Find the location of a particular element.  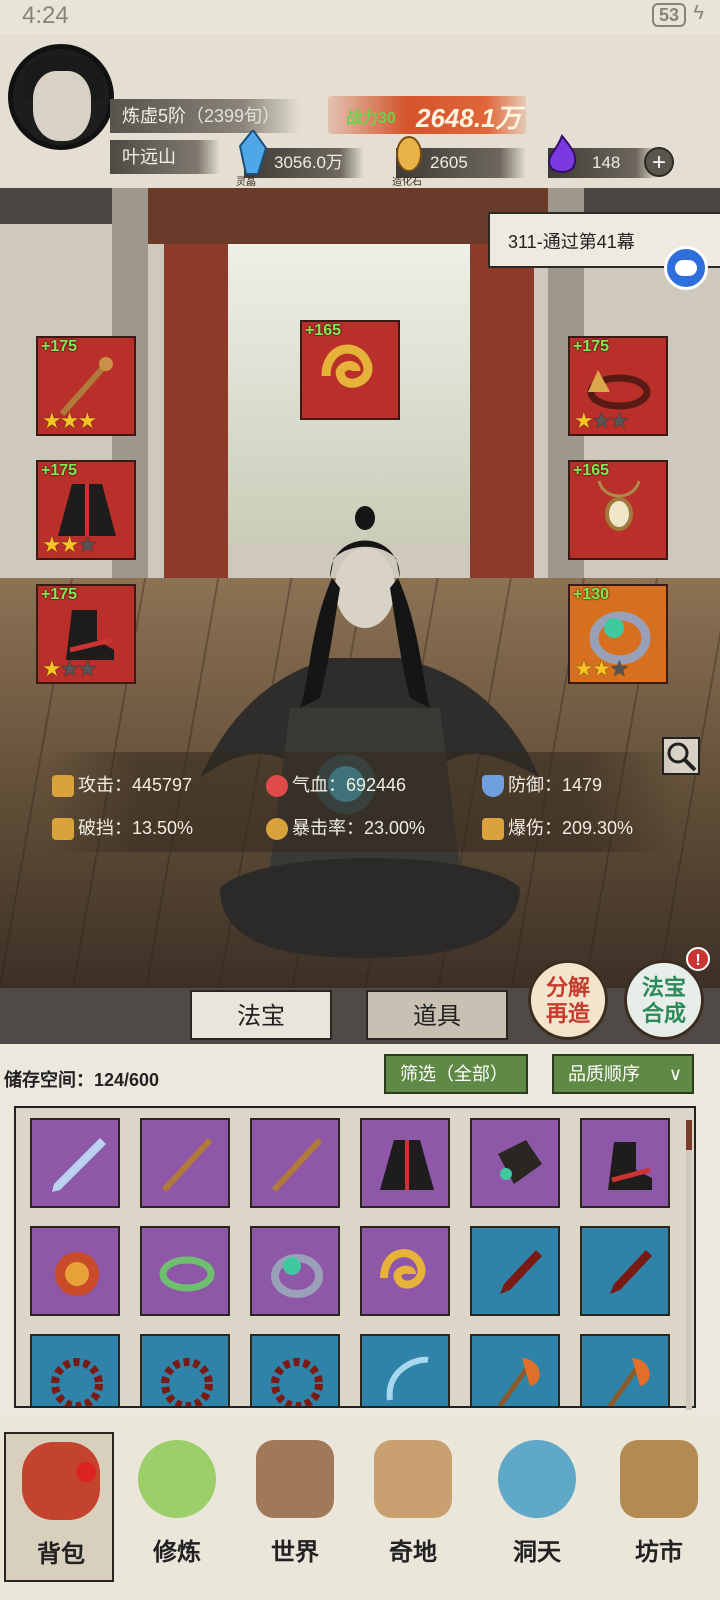

treasure-chest-icon is located at coordinates (659, 1479).